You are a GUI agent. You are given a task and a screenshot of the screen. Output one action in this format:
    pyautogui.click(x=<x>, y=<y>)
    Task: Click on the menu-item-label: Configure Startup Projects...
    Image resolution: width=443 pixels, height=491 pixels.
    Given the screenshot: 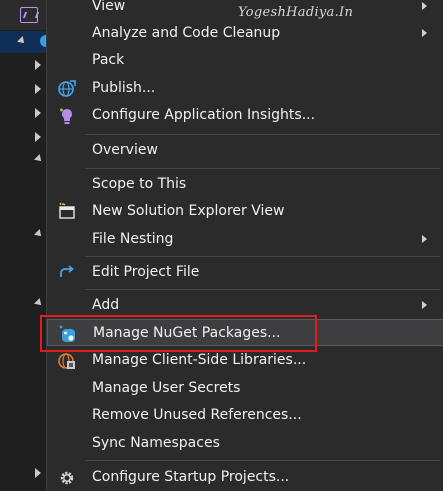 What is the action you would take?
    pyautogui.click(x=191, y=477)
    